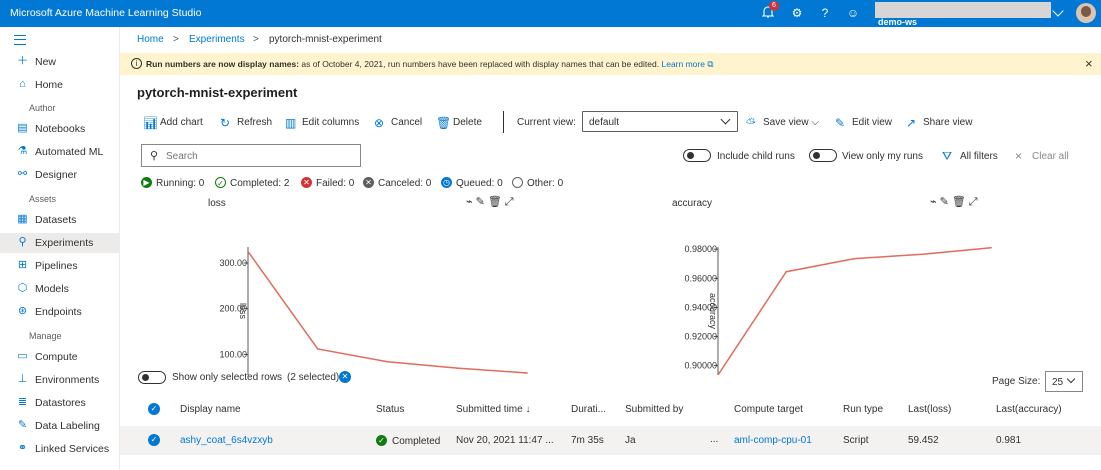 The height and width of the screenshot is (470, 1101). Describe the element at coordinates (368, 182) in the screenshot. I see `canceled-icon: ✕` at that location.